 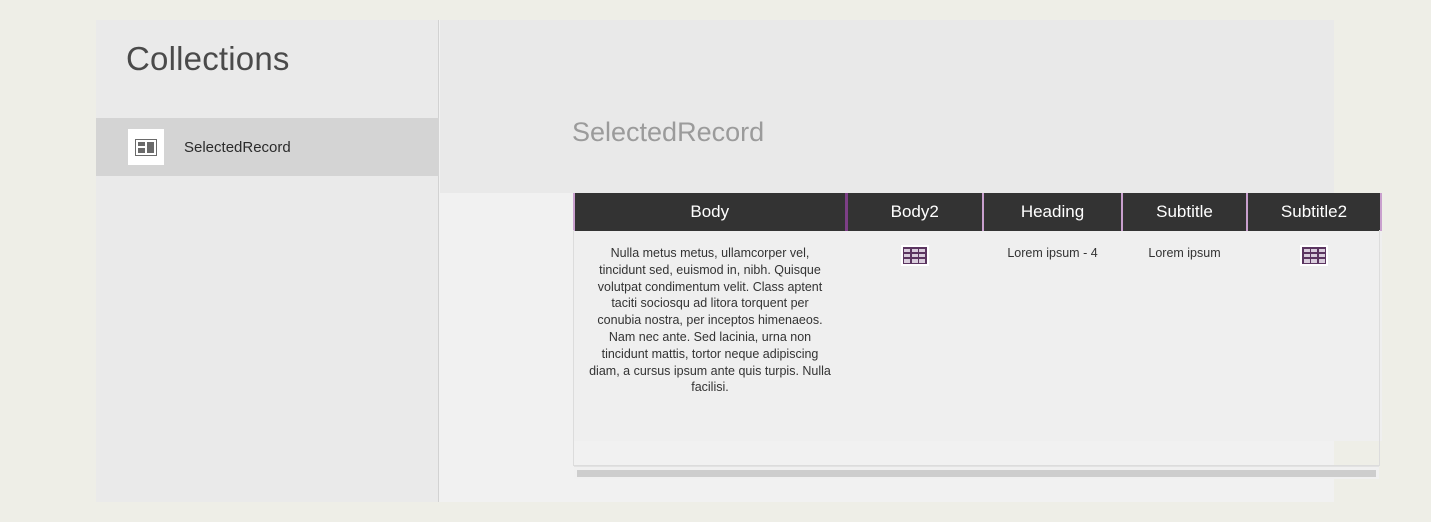 I want to click on column-header-subtitle: Subtitle, so click(x=1184, y=212).